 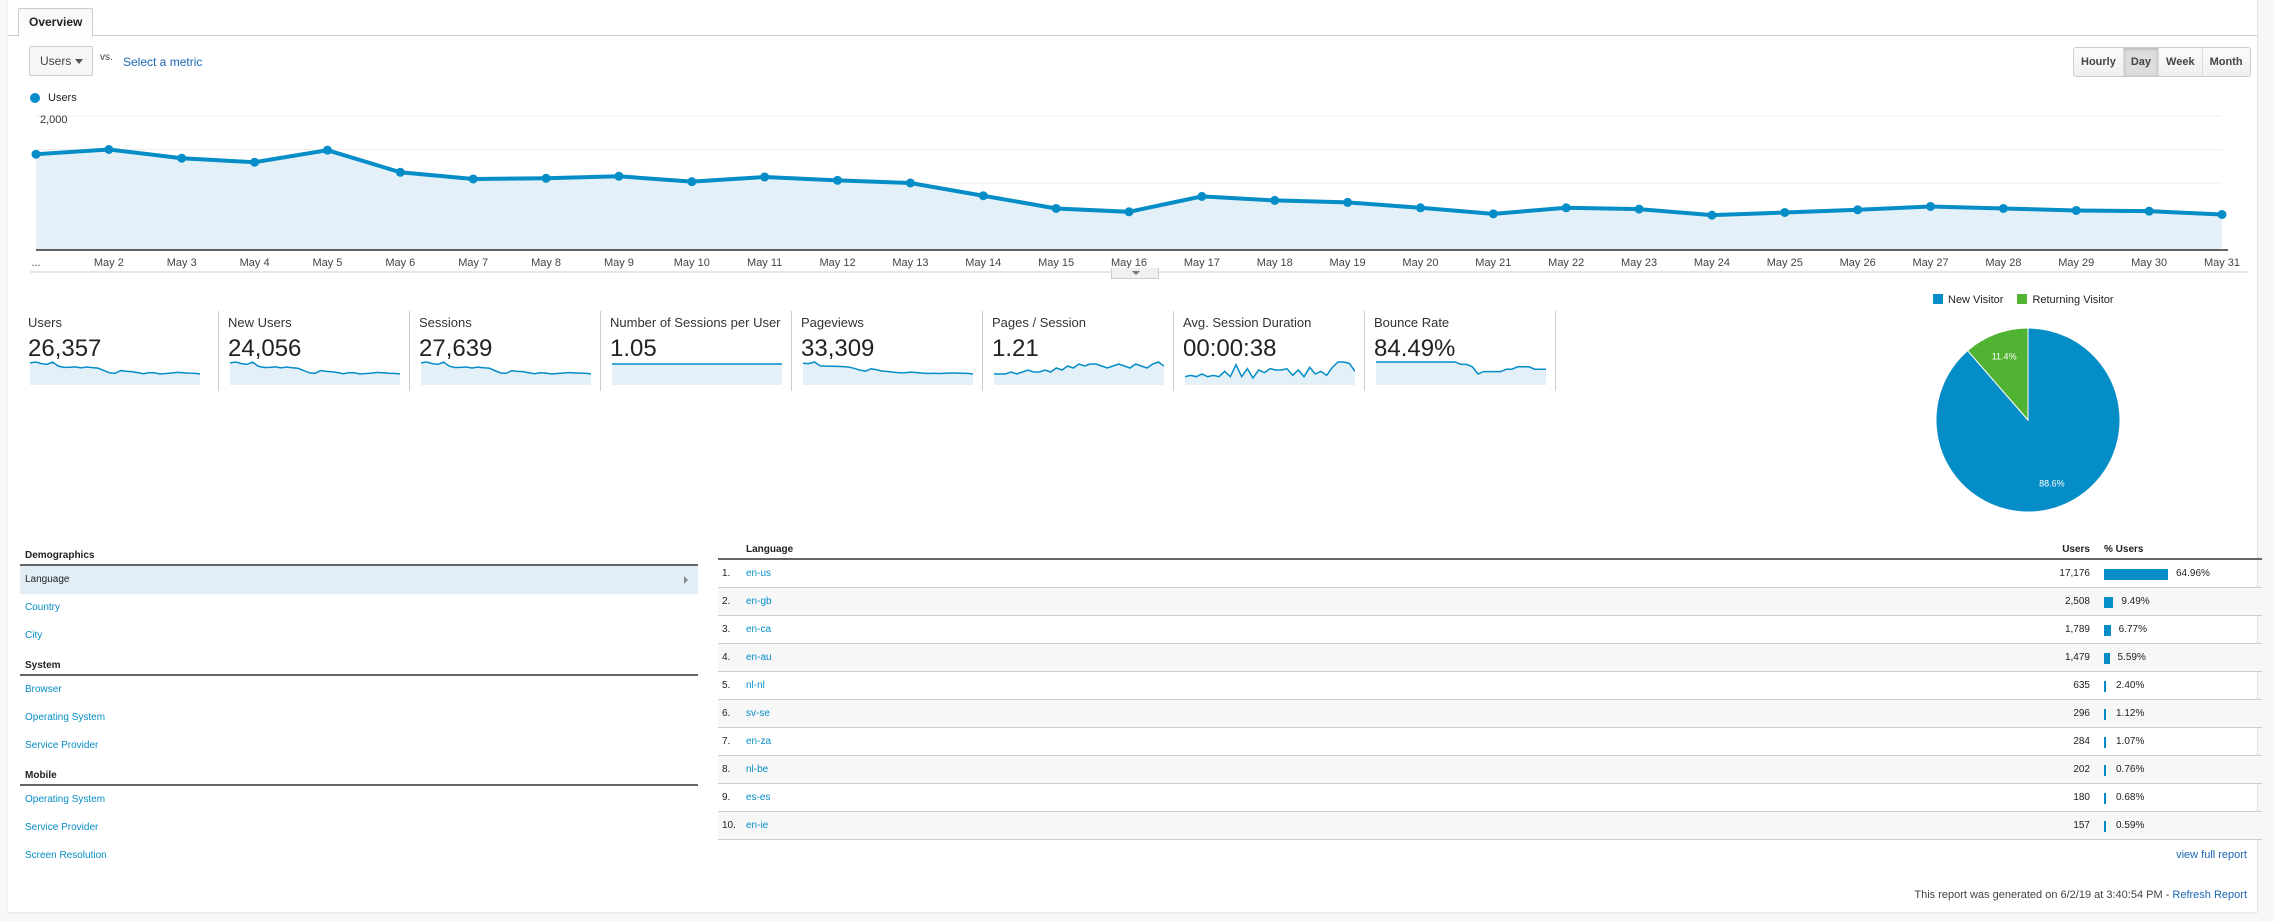 I want to click on nav-item-country: Country, so click(x=359, y=608).